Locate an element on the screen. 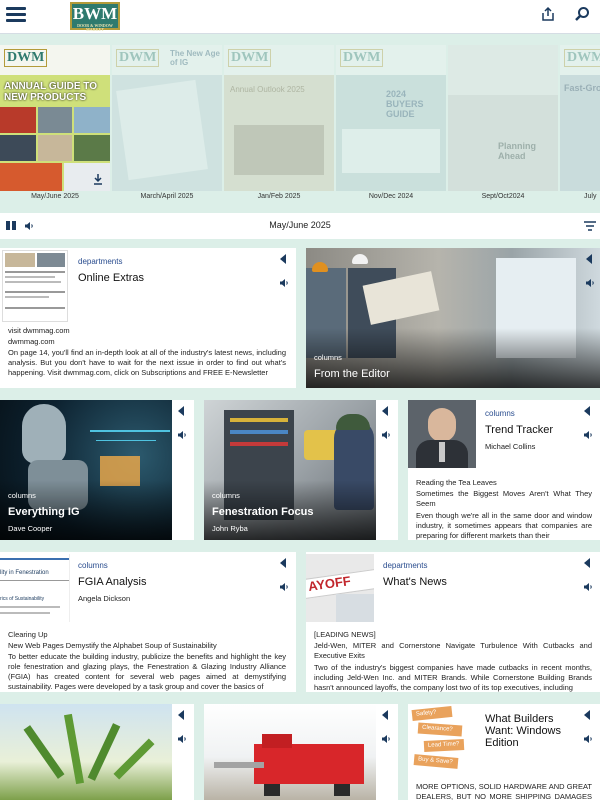  article-card-fenestration-focus: columns Fenestration Focus John Ryba is located at coordinates (301, 470).